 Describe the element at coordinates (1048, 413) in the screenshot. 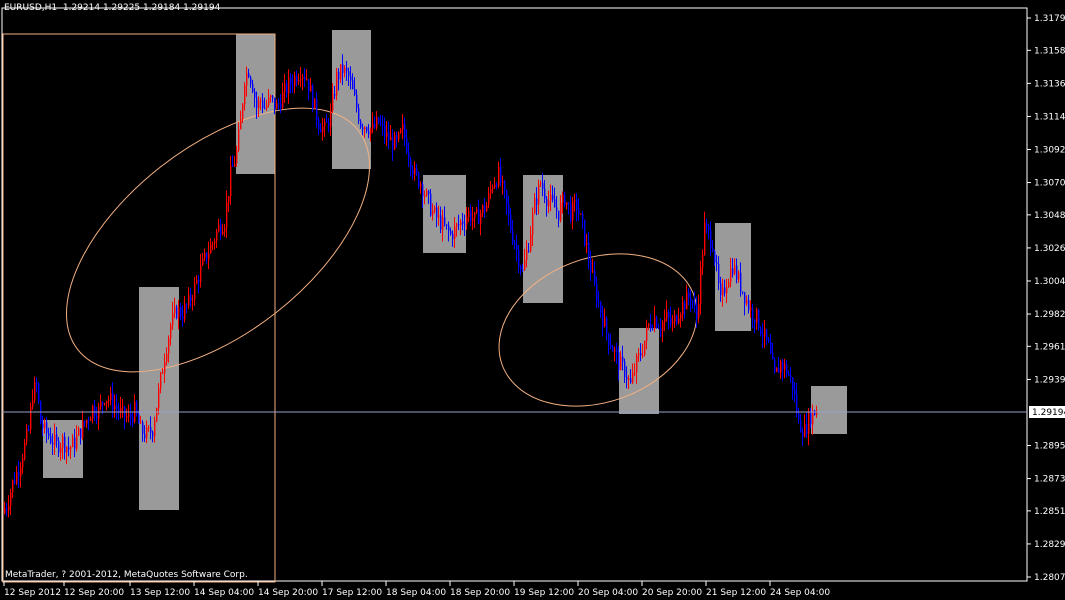

I see `current-price-label: 1.29194` at that location.